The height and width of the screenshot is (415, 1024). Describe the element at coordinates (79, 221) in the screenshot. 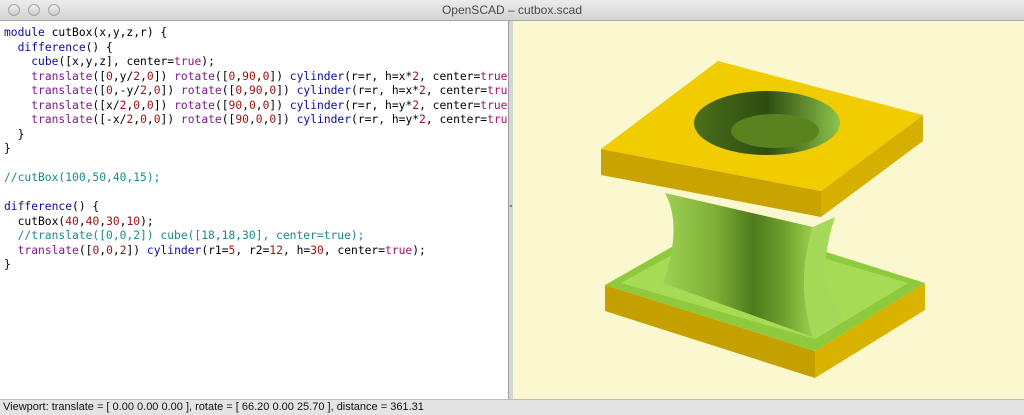

I see `code-line-14: cutBox(40,40,30,10);` at that location.